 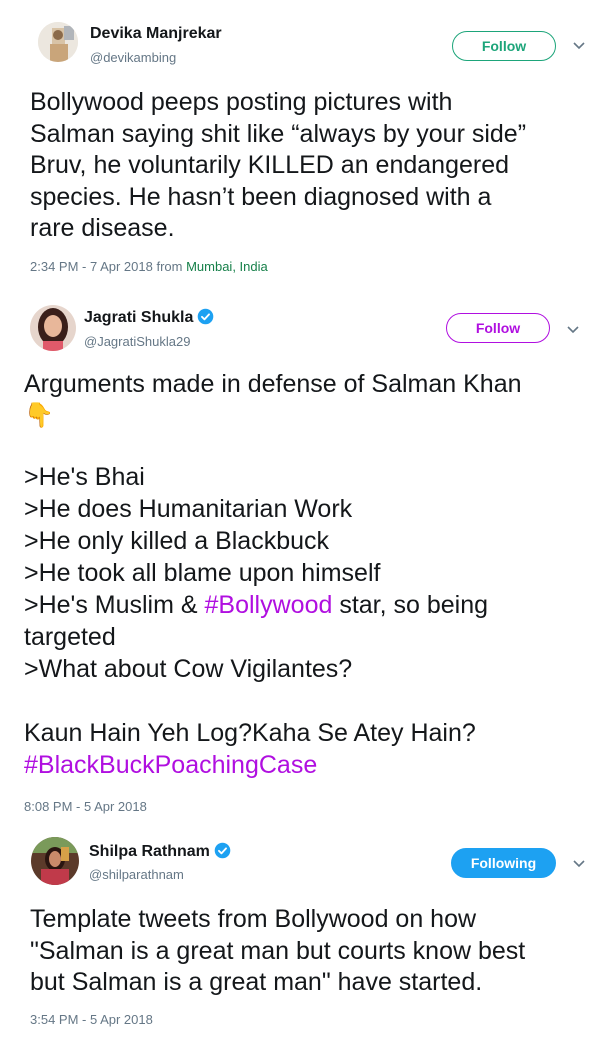 I want to click on handle: @shilparathnam, so click(x=136, y=874).